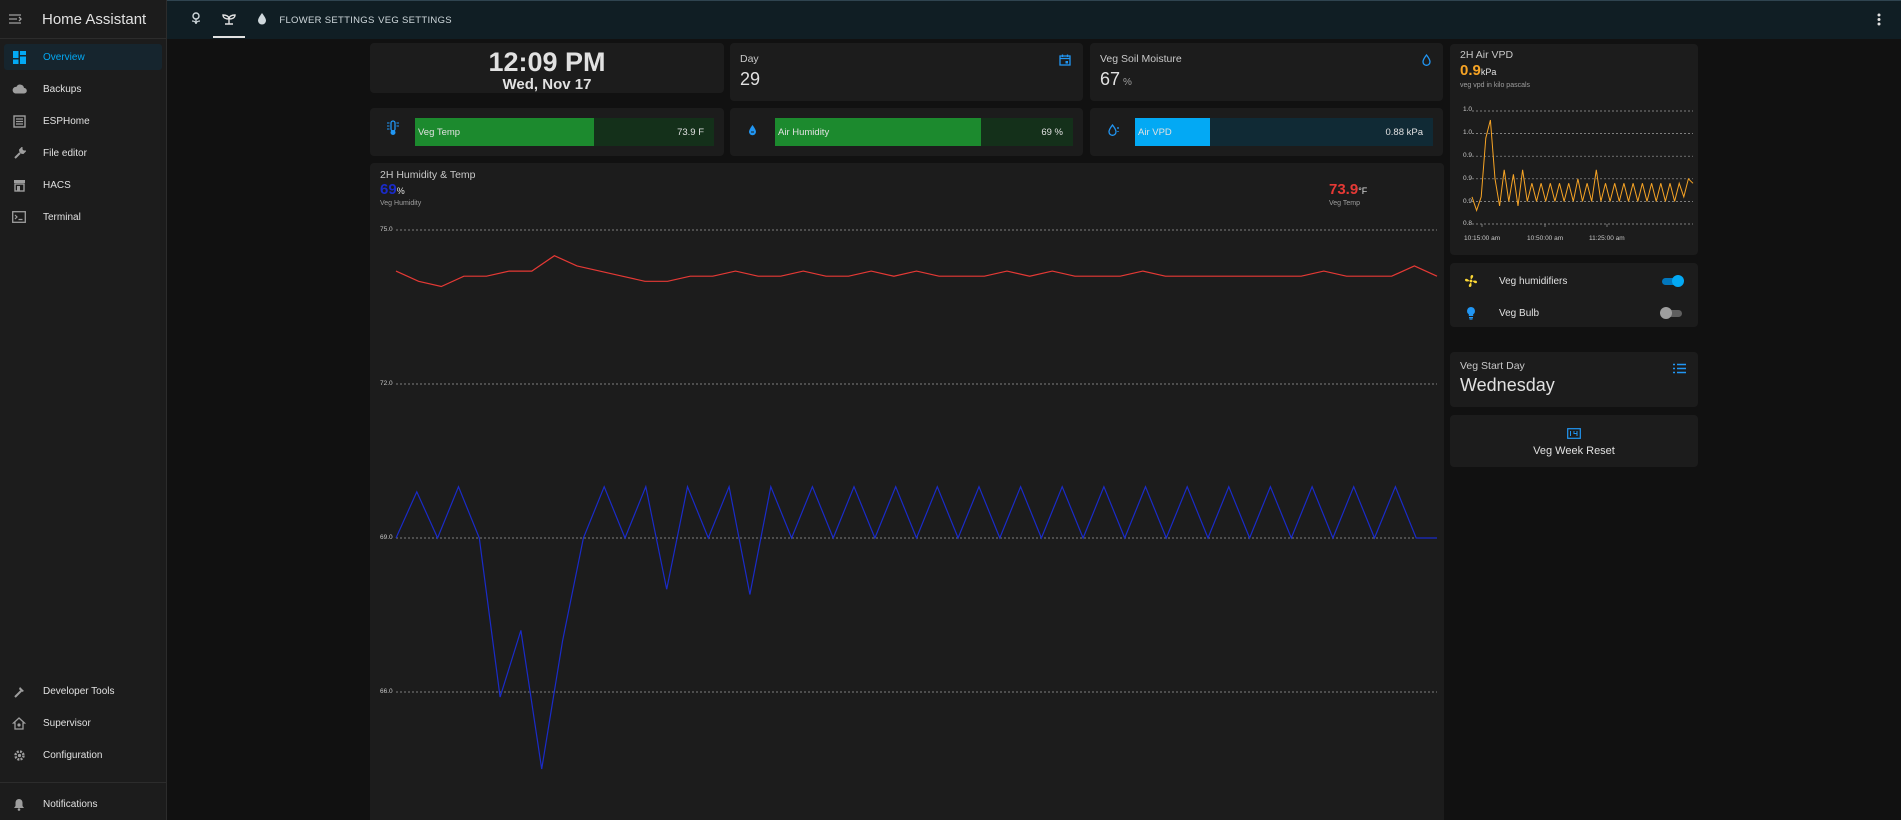 This screenshot has height=820, width=1901. Describe the element at coordinates (83, 782) in the screenshot. I see `sidebar-divider` at that location.